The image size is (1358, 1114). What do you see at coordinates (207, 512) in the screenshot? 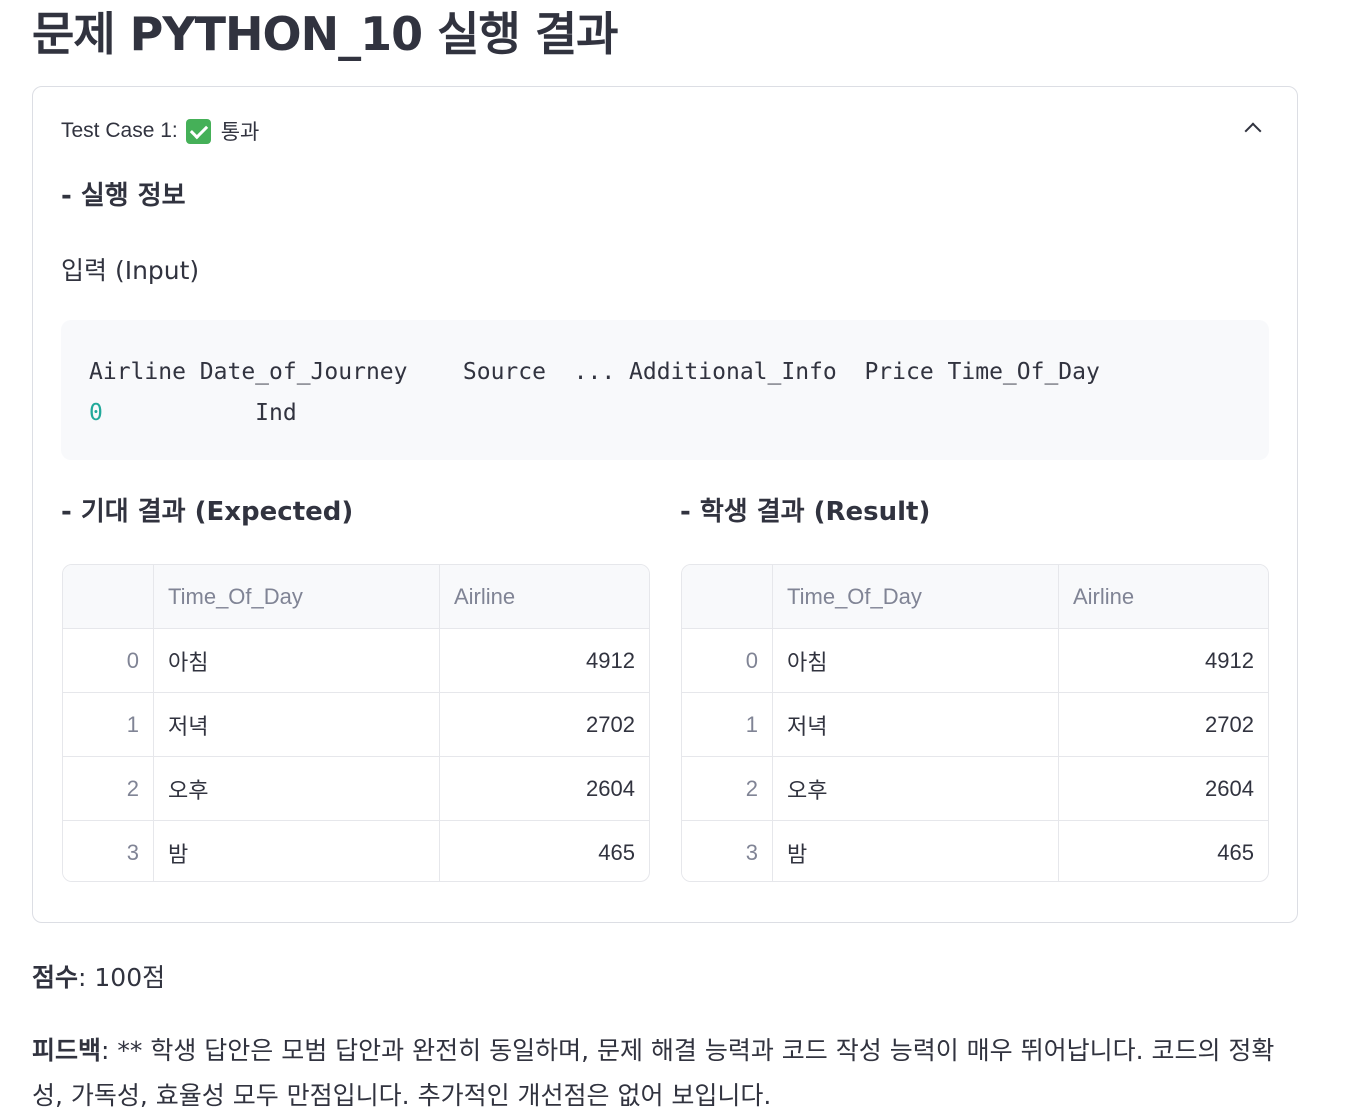
I see `expected-title: - 기대 결과 (Expected)` at bounding box center [207, 512].